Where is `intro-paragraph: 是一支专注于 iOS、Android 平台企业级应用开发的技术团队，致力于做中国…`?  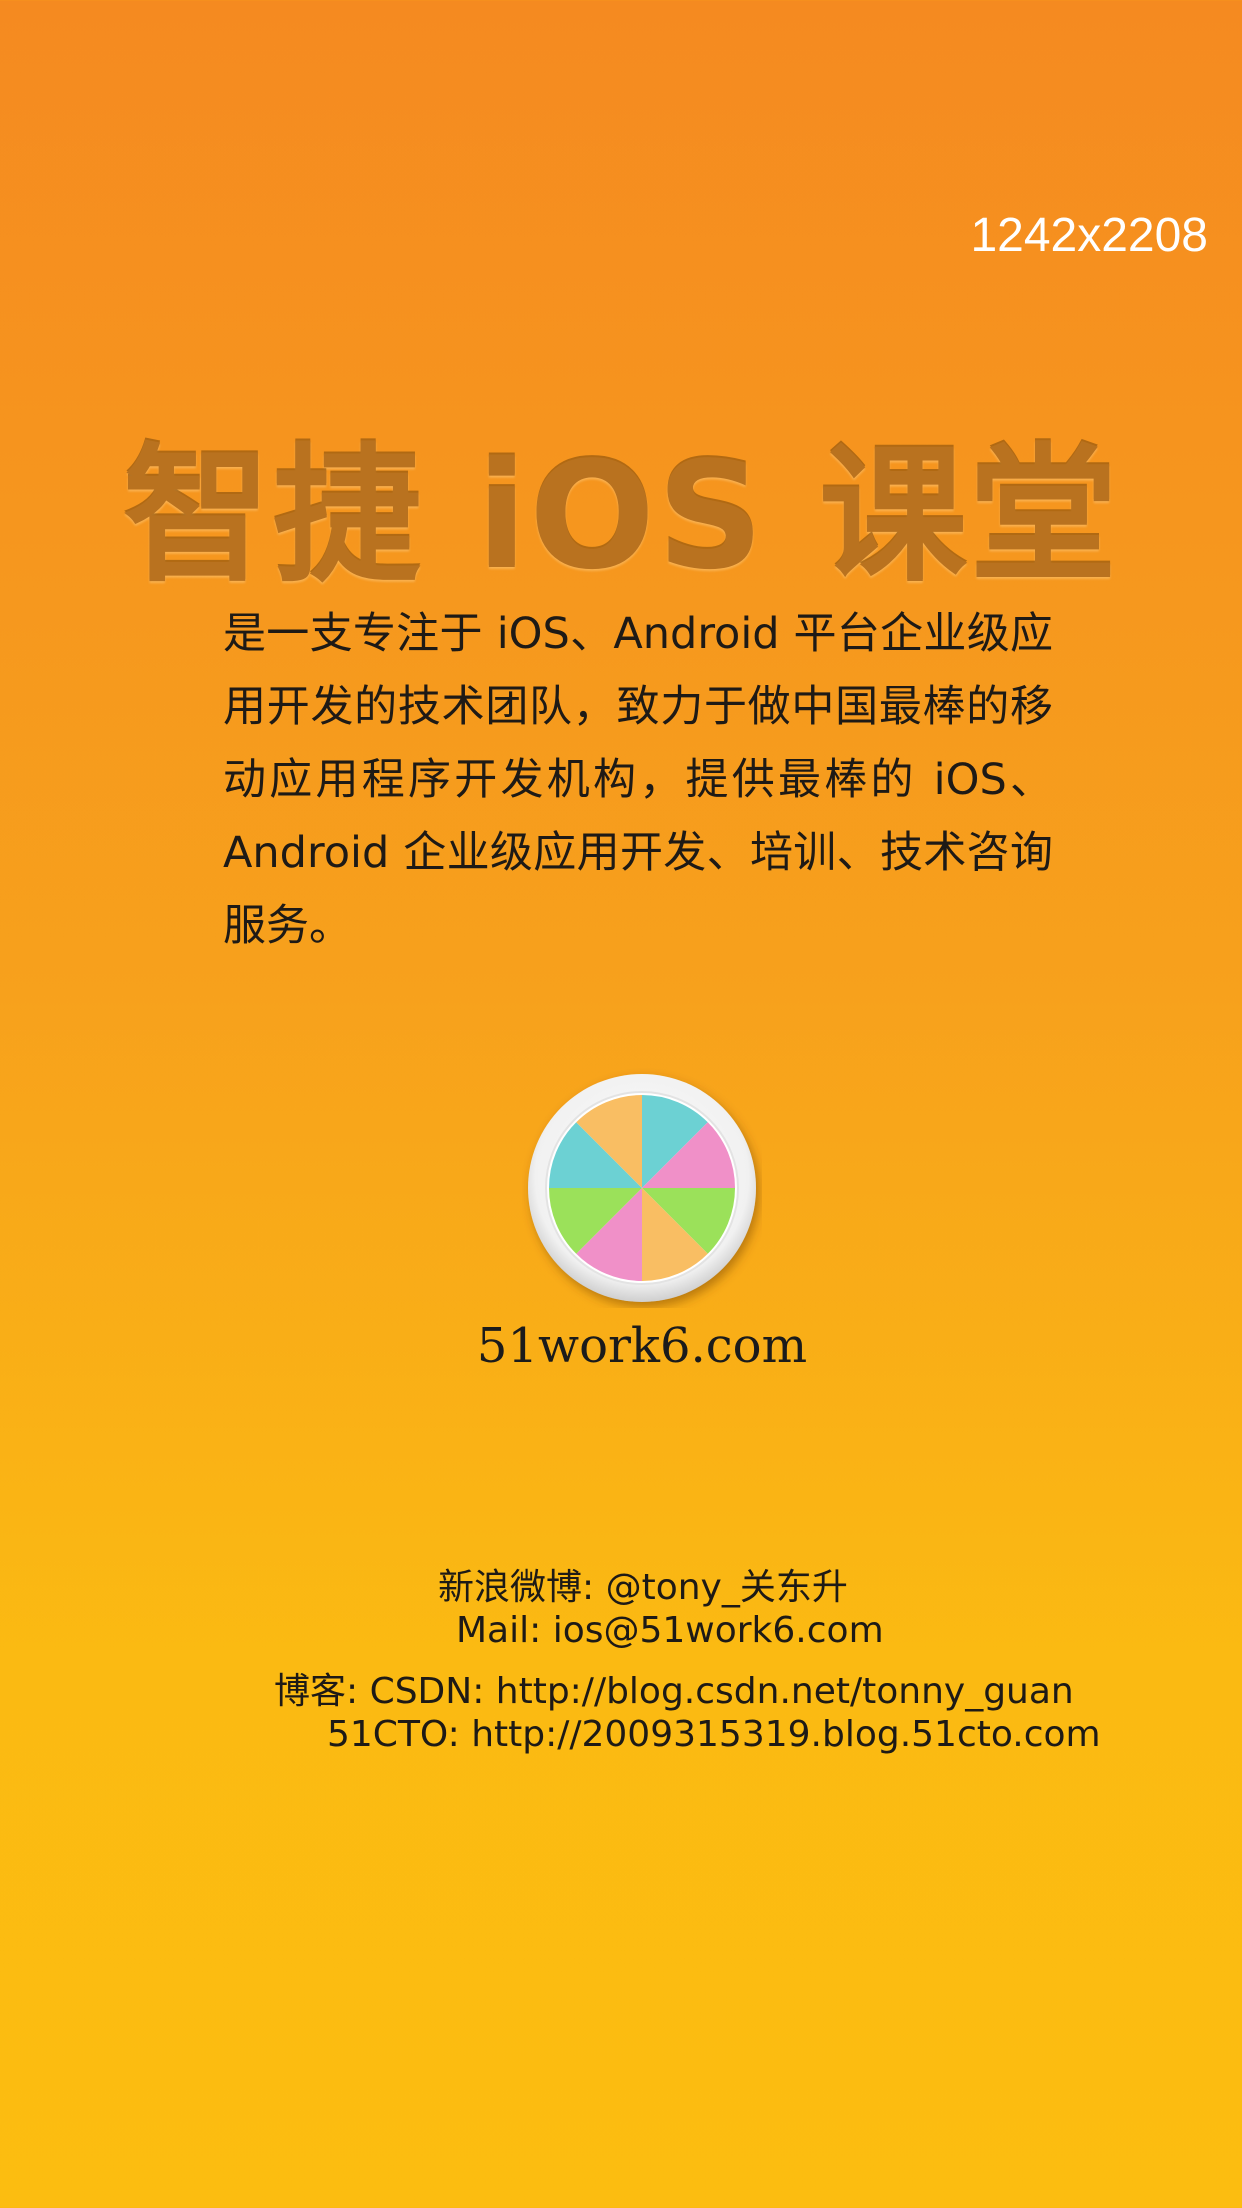 intro-paragraph: 是一支专注于 iOS、Android 平台企业级应用开发的技术团队，致力于做中国… is located at coordinates (638, 780).